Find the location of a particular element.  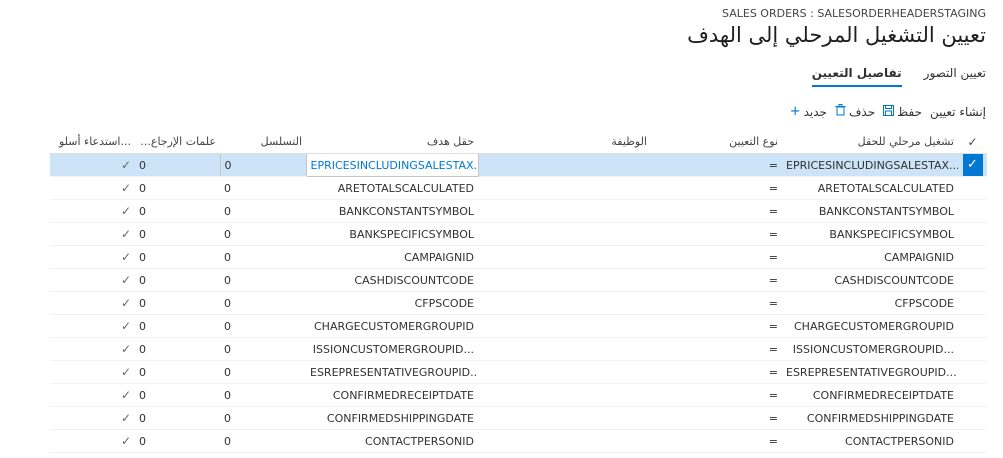

row-select-checkbox: ✓ is located at coordinates (972, 165).